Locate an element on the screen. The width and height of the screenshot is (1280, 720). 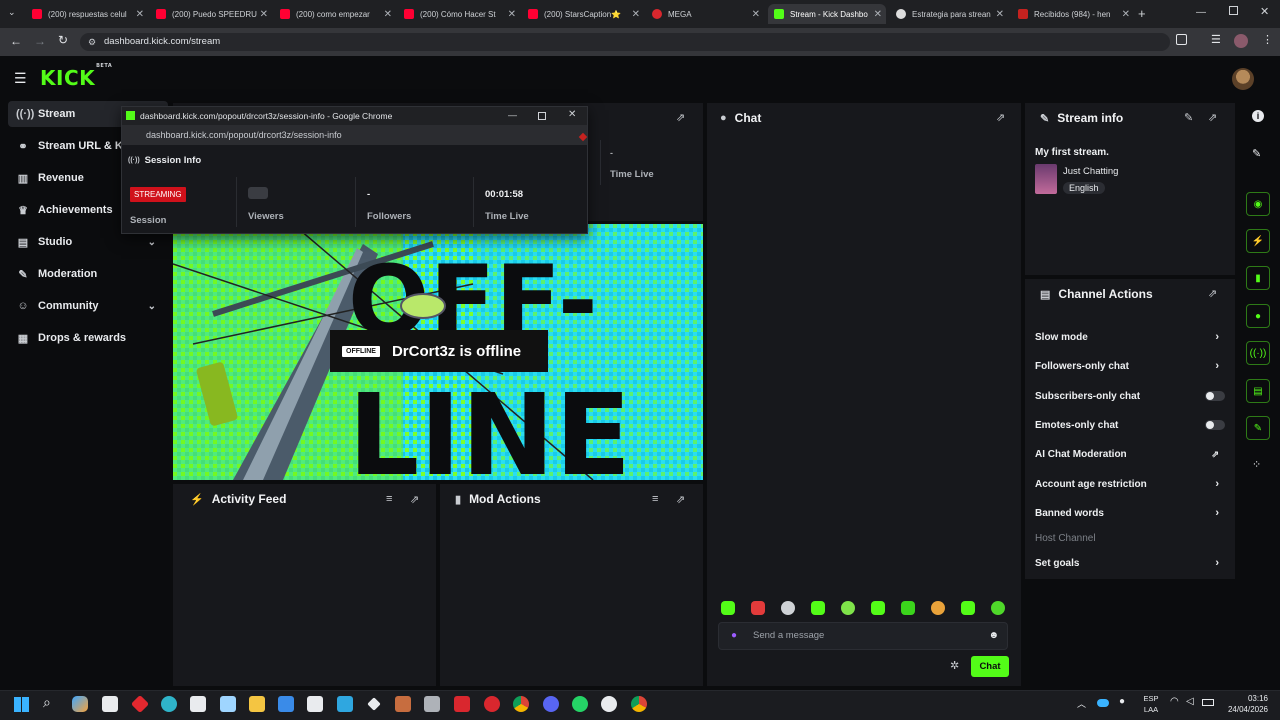
user-avatar is located at coordinates (1243, 79).